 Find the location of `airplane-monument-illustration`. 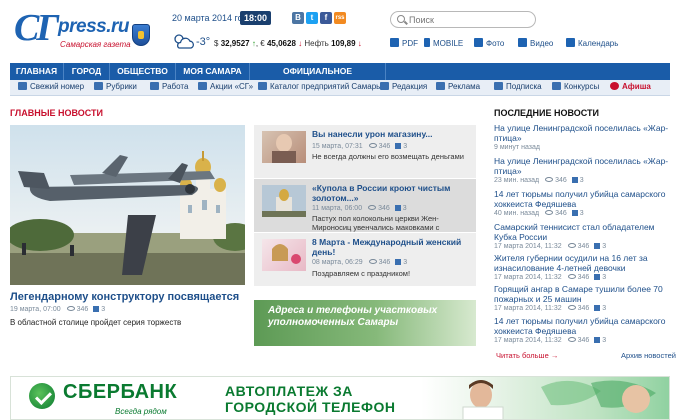

airplane-monument-illustration is located at coordinates (127, 205).